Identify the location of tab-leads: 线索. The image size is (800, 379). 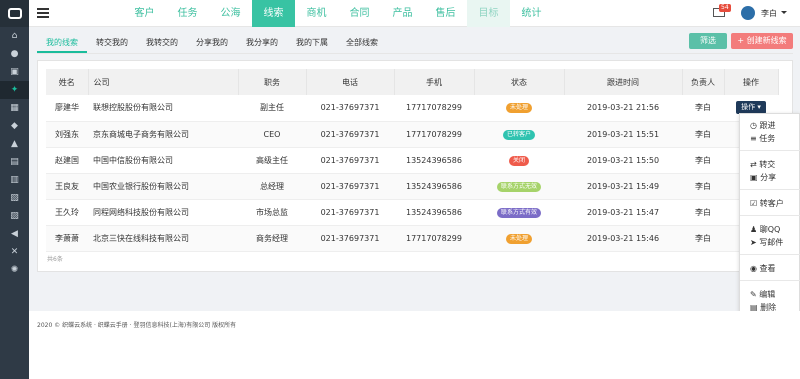
(273, 13).